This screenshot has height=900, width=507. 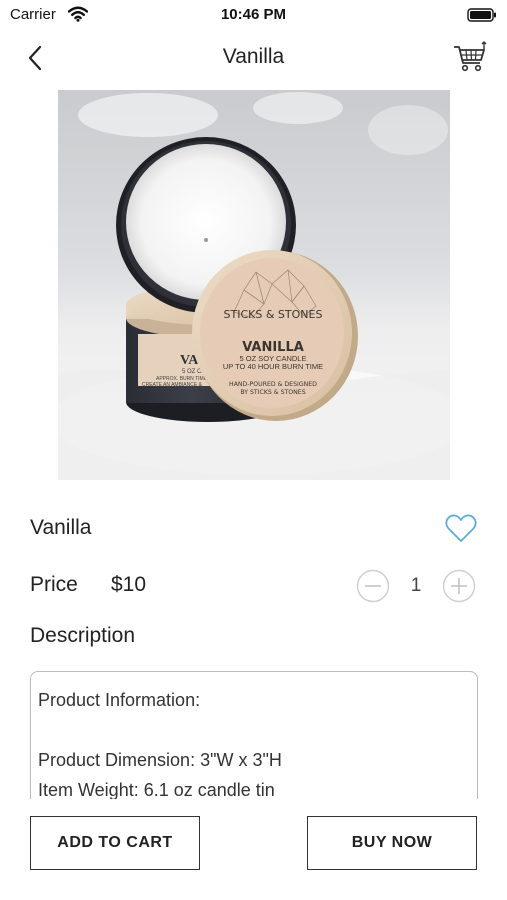 I want to click on brand-label: STICKS & STONES, so click(x=273, y=314).